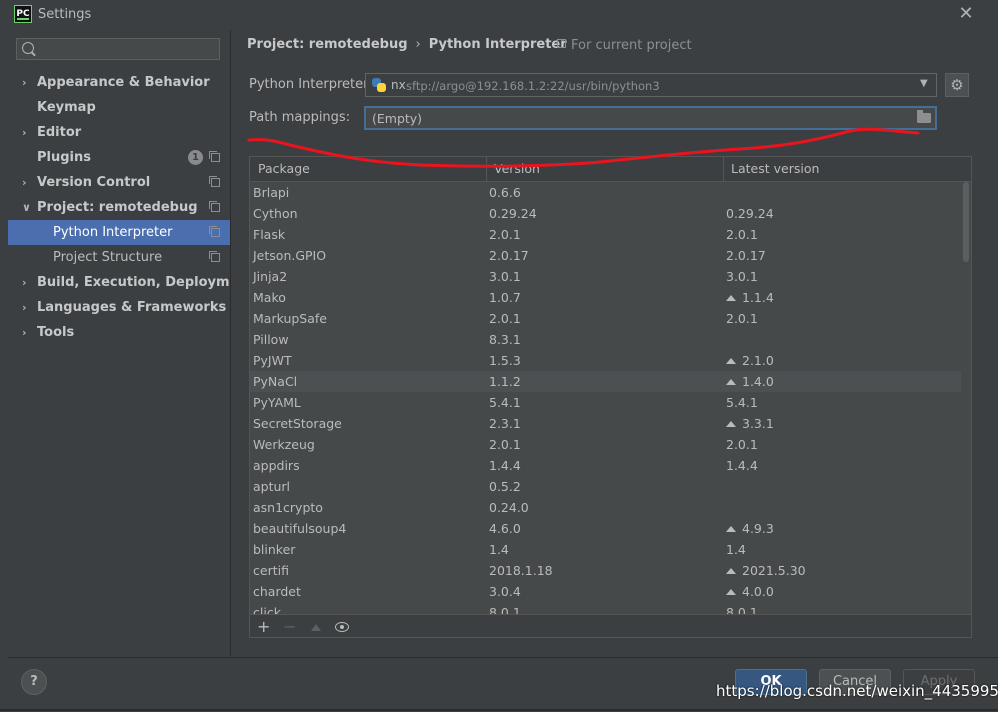  I want to click on package-name: PyJWT, so click(272, 360).